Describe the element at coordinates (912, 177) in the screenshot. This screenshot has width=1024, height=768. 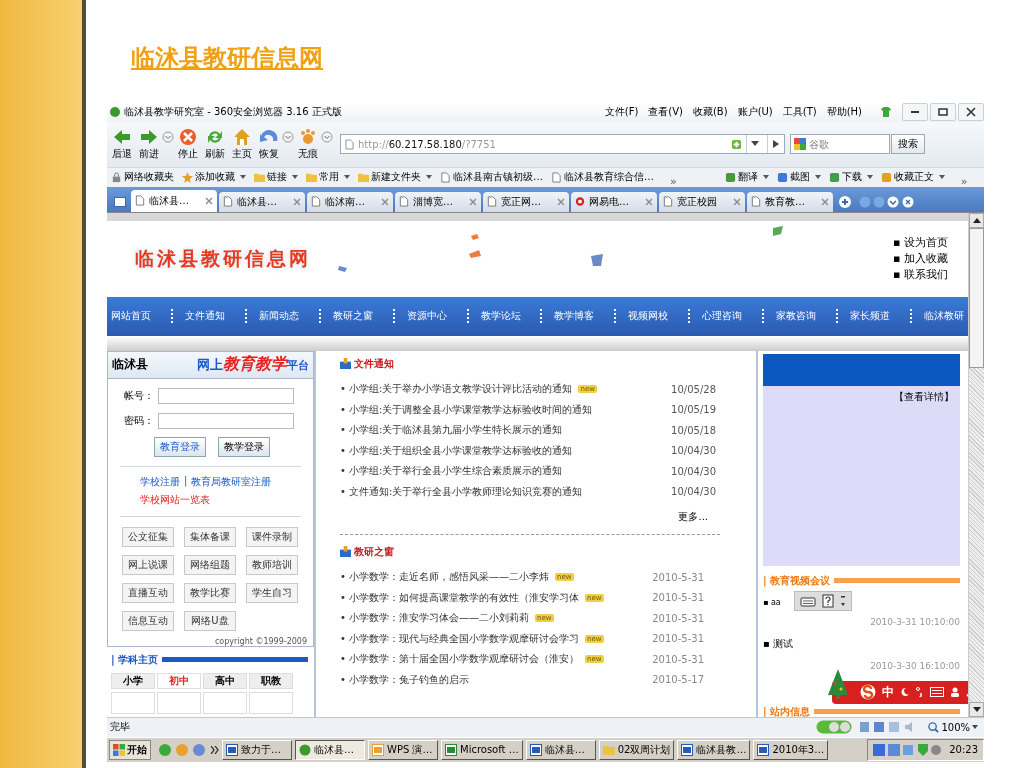
I see `bookmark-item: 收藏正文` at that location.